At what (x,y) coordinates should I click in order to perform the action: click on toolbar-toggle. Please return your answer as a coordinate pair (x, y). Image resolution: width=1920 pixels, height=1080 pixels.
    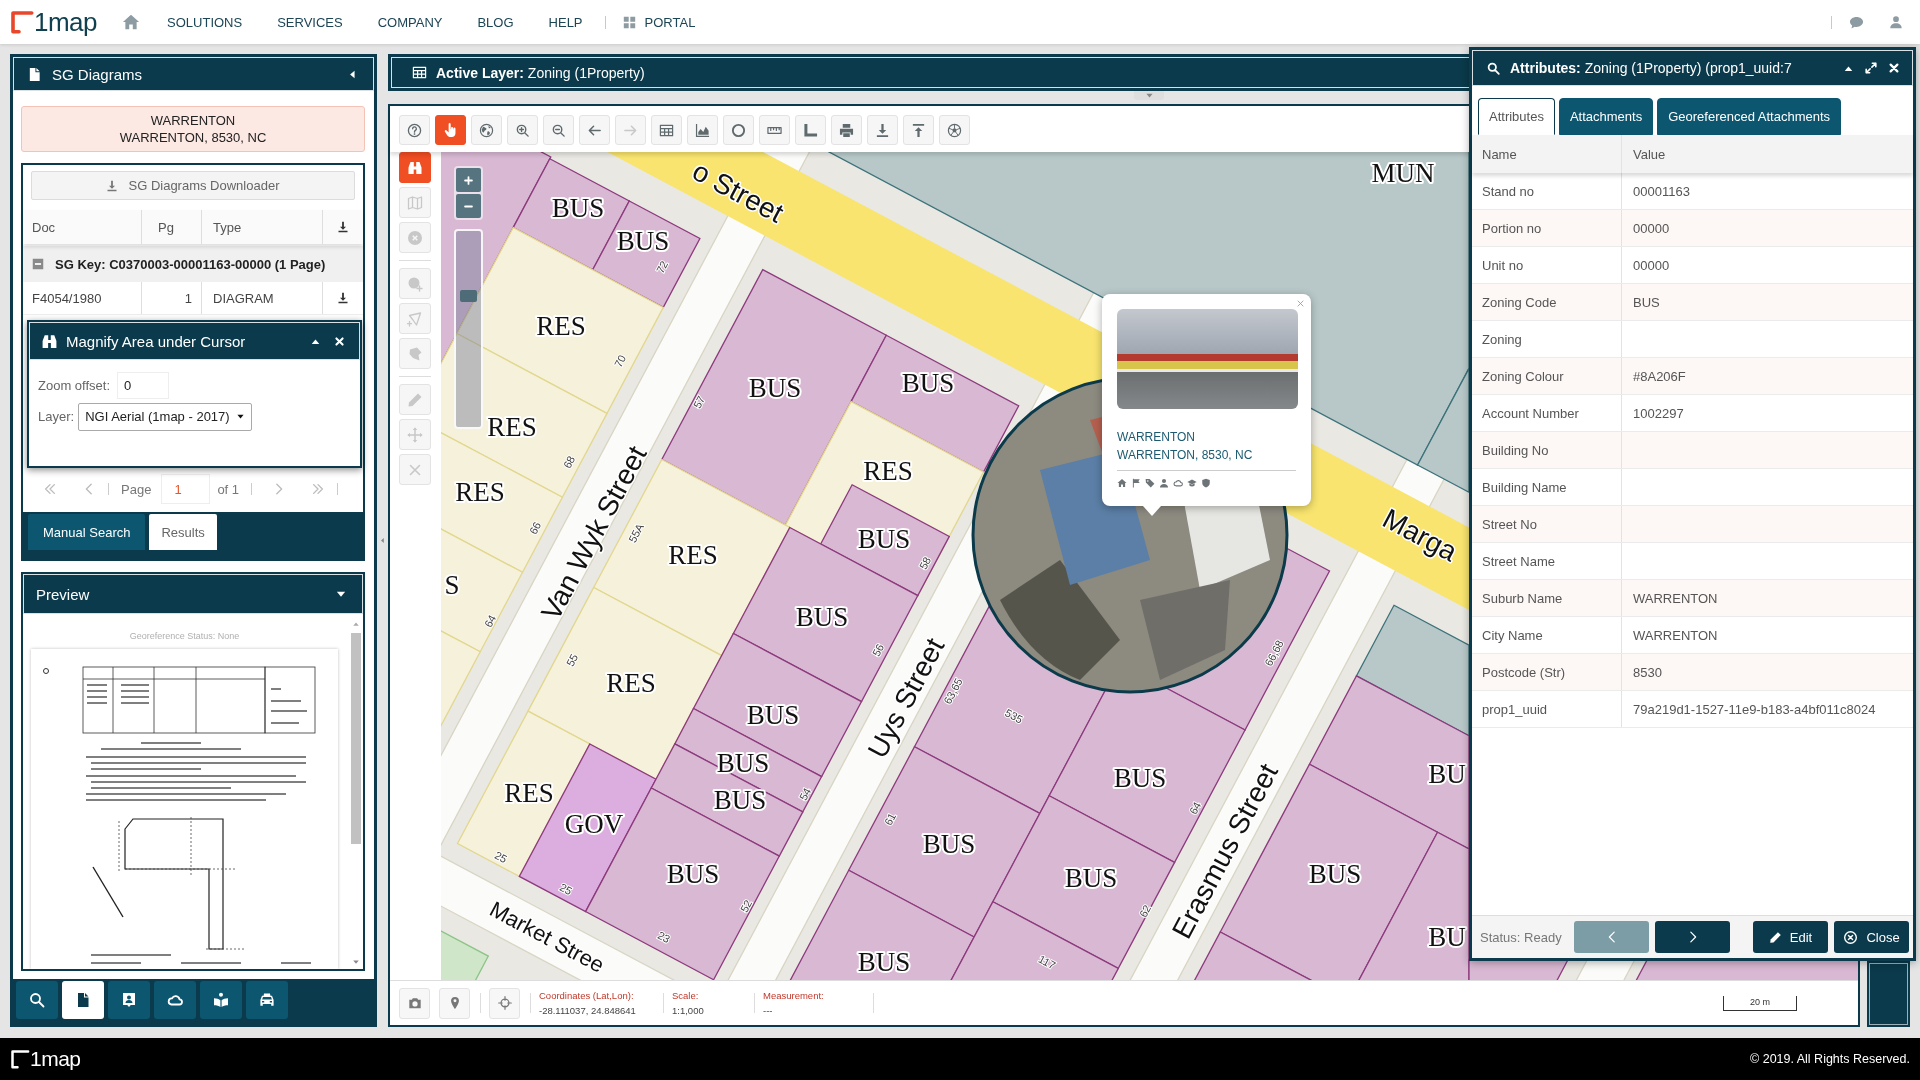
    Looking at the image, I should click on (1149, 95).